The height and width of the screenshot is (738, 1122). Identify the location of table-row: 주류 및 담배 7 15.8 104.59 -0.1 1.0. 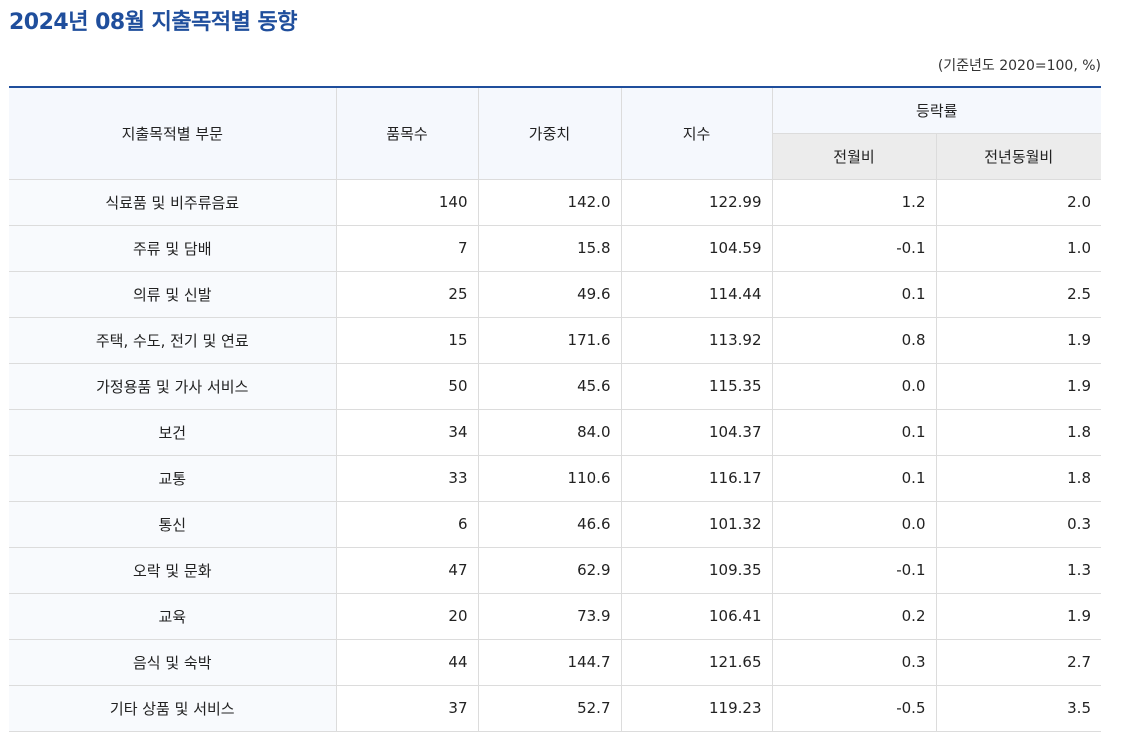
(555, 248).